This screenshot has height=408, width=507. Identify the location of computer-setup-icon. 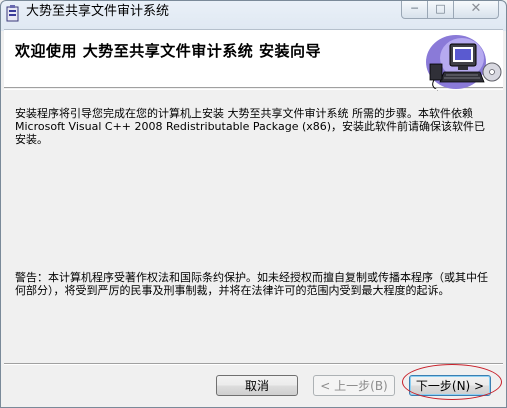
(464, 63).